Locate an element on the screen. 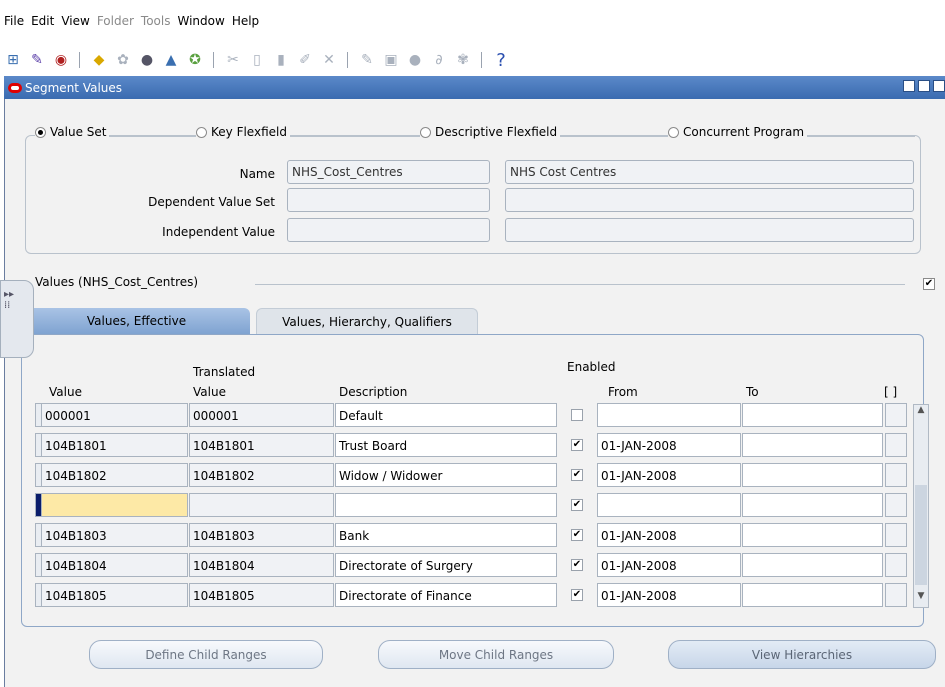 The image size is (945, 687). new-record-icon: ⊞ is located at coordinates (13, 60).